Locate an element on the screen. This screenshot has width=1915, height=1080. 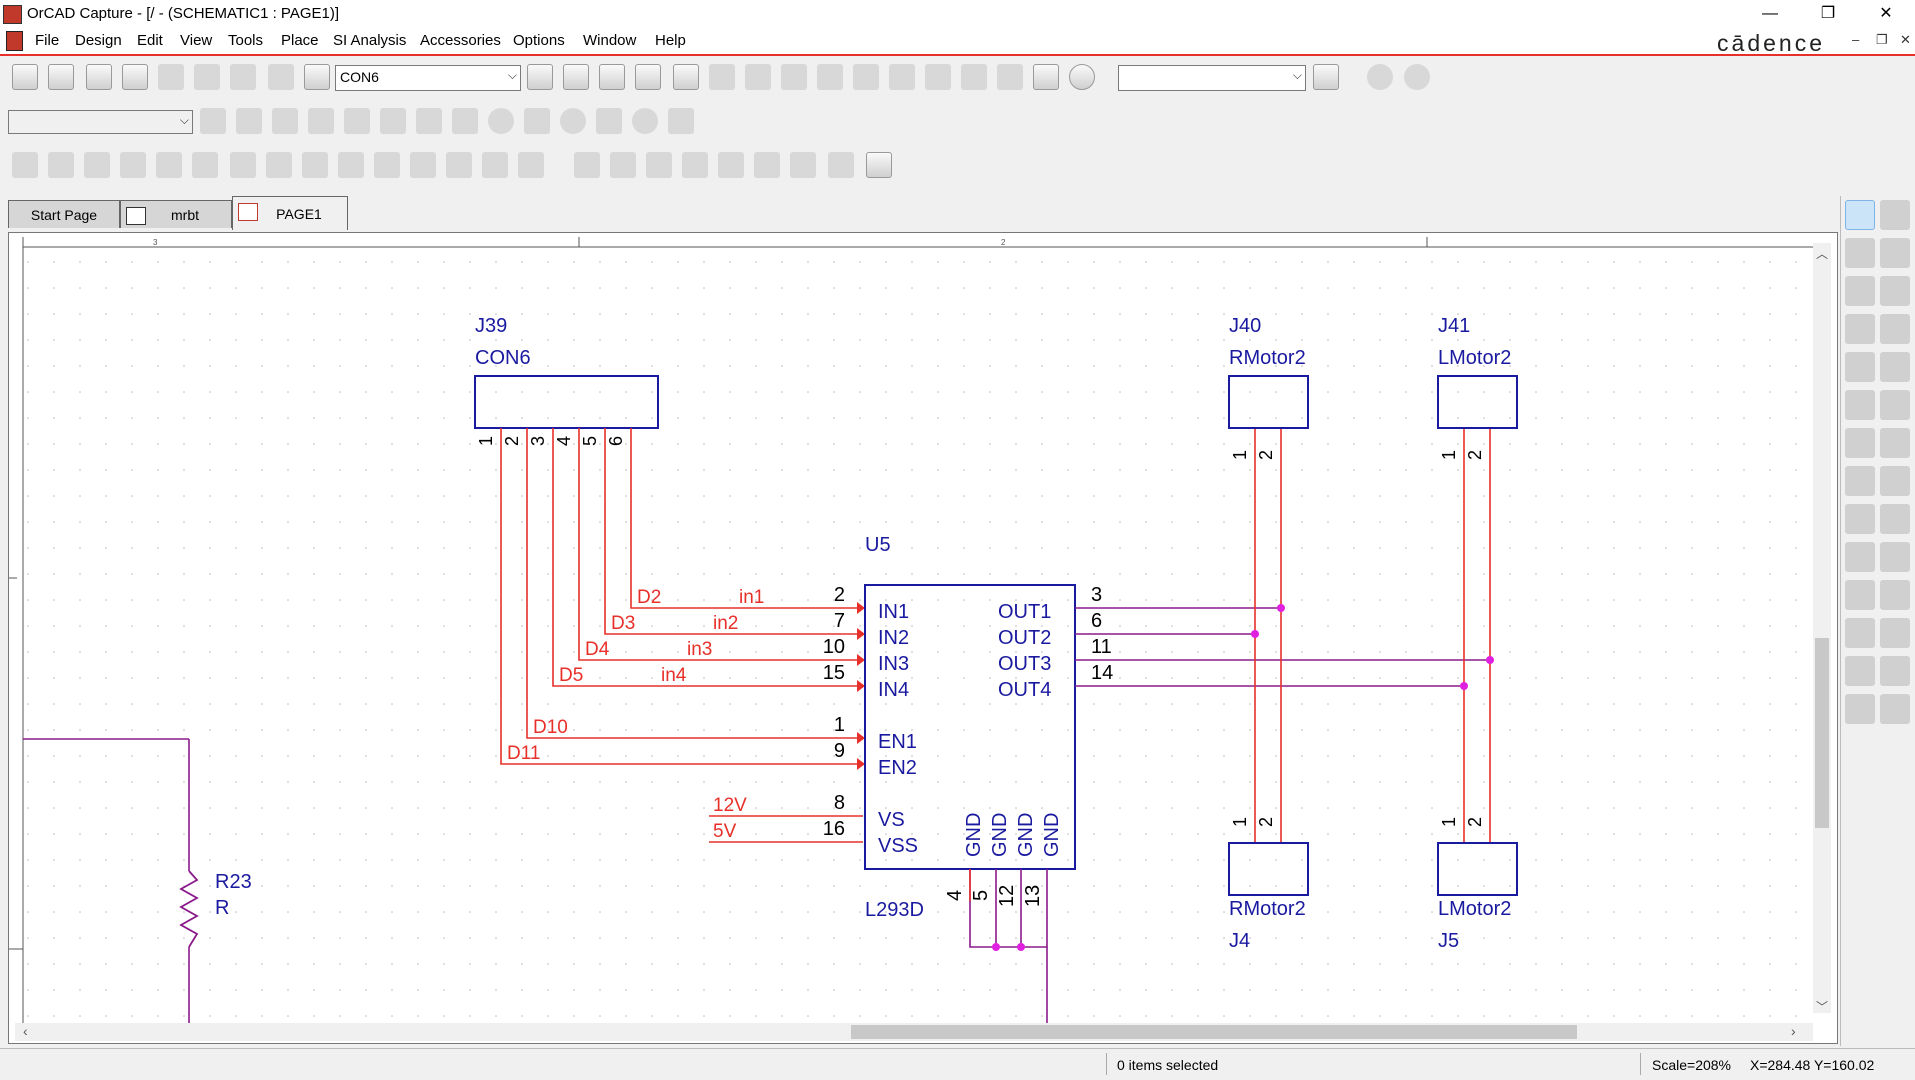
auto-connect-bus-icon is located at coordinates (1860, 329).